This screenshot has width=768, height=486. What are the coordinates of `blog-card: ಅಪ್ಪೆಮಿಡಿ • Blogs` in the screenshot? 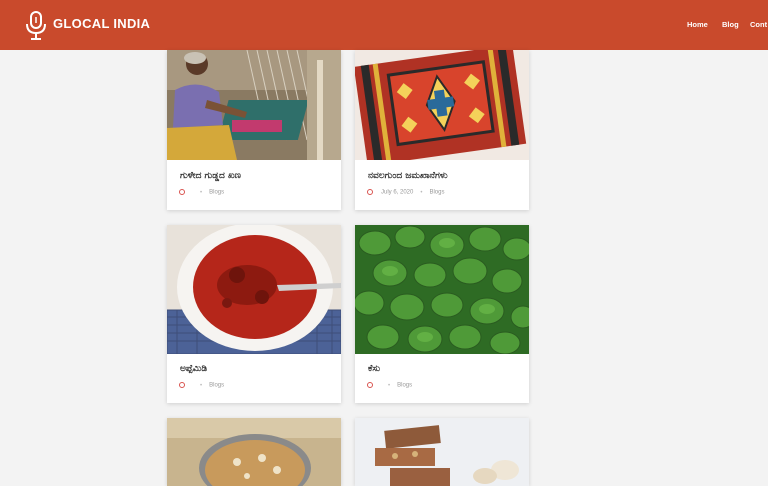 It's located at (254, 314).